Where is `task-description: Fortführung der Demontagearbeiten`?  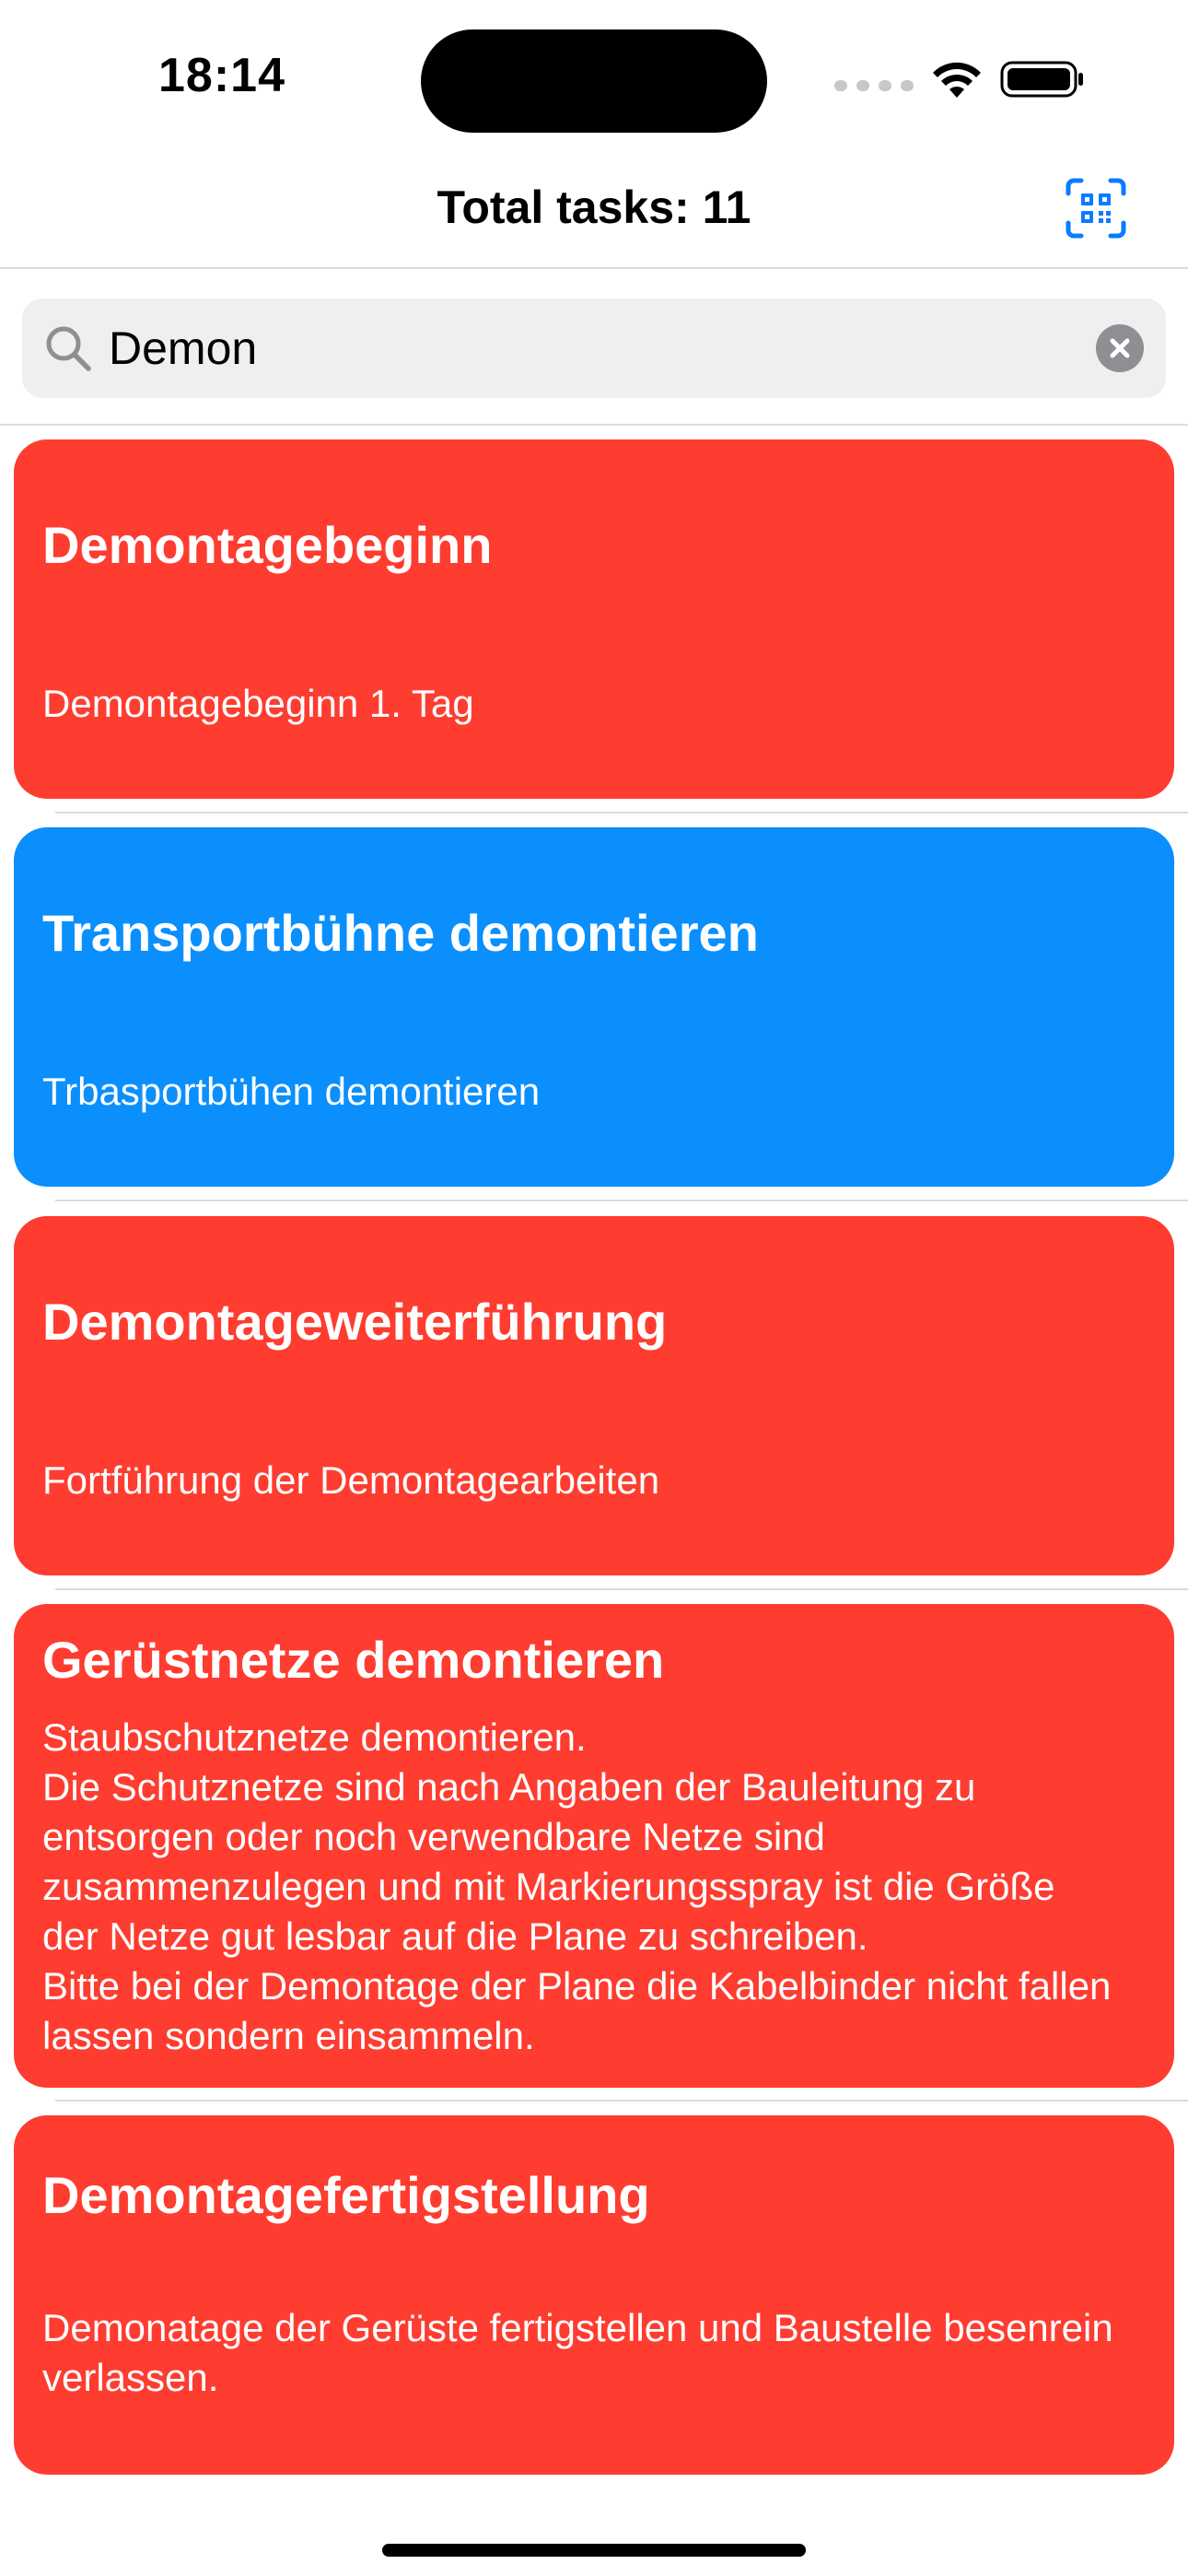 task-description: Fortführung der Demontagearbeiten is located at coordinates (351, 1480).